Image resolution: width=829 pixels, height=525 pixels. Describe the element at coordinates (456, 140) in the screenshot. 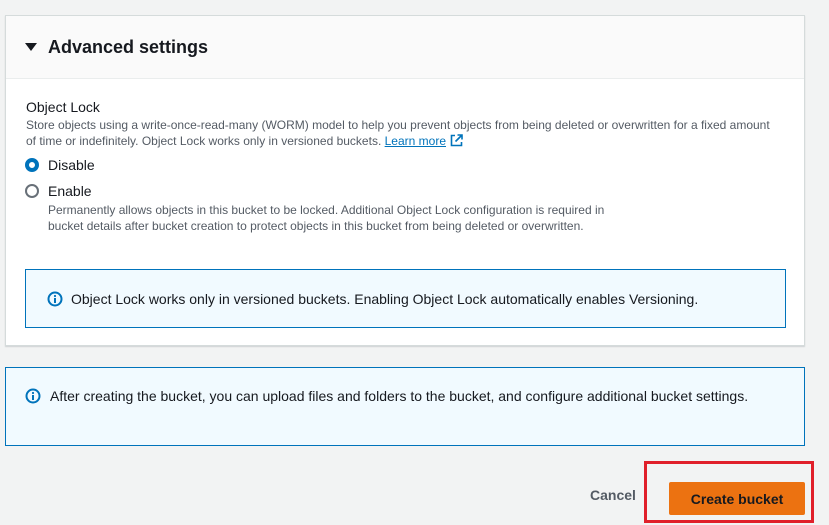

I see `external-link-icon` at that location.